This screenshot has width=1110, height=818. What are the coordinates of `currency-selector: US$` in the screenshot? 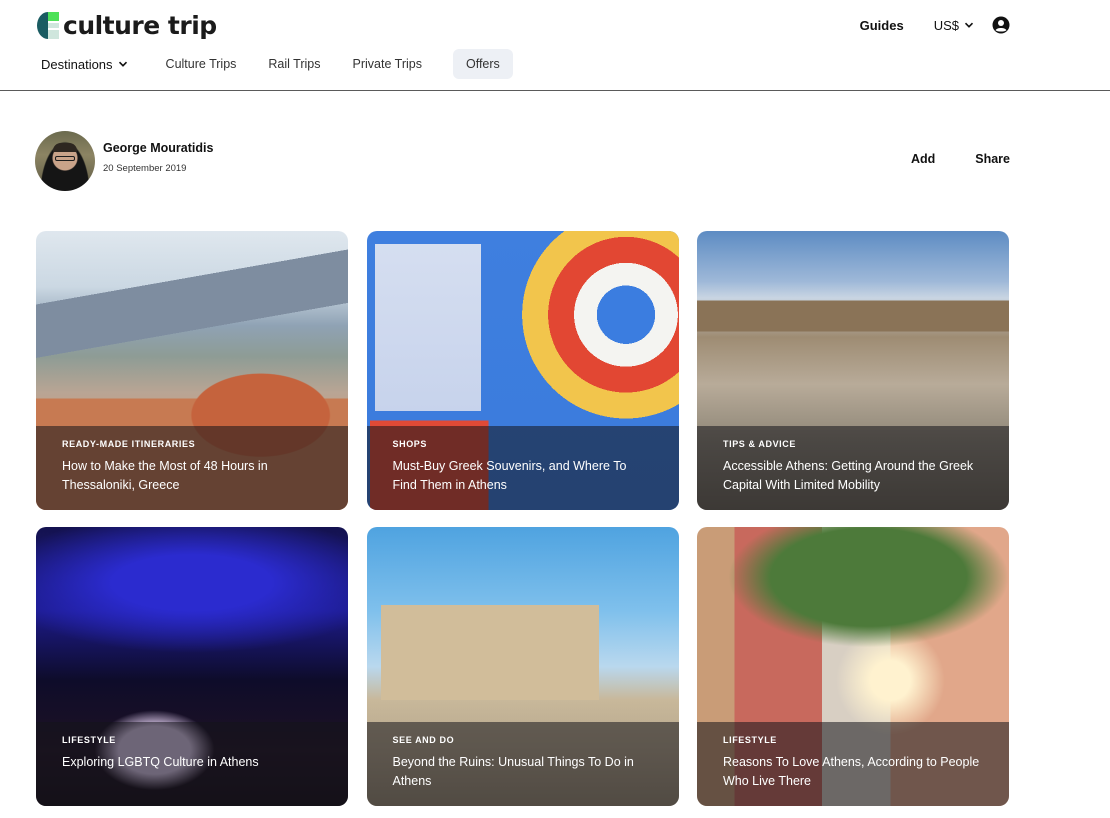 It's located at (954, 25).